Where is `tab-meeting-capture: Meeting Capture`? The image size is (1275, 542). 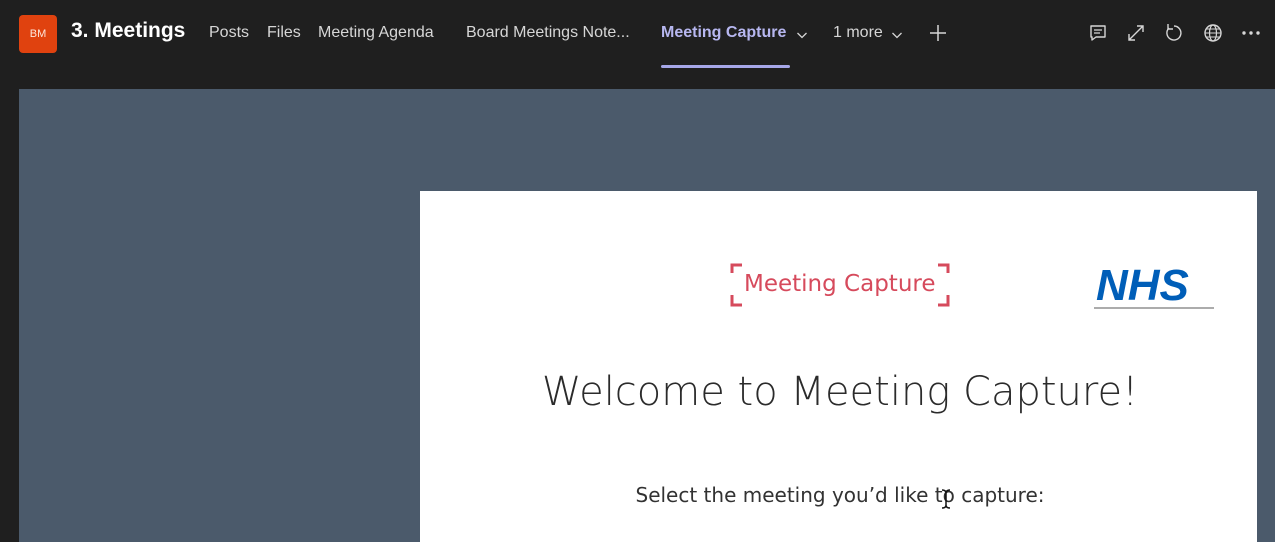 tab-meeting-capture: Meeting Capture is located at coordinates (723, 33).